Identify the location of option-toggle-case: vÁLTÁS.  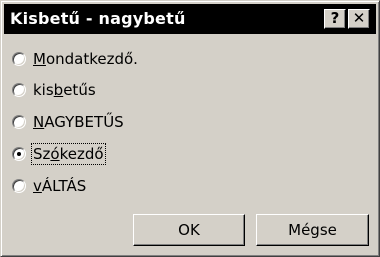
(49, 186).